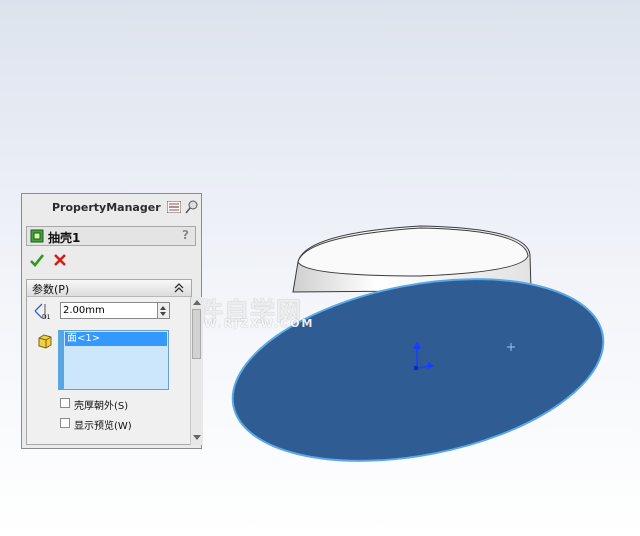 The image size is (640, 536). Describe the element at coordinates (109, 310) in the screenshot. I see `thickness-input` at that location.